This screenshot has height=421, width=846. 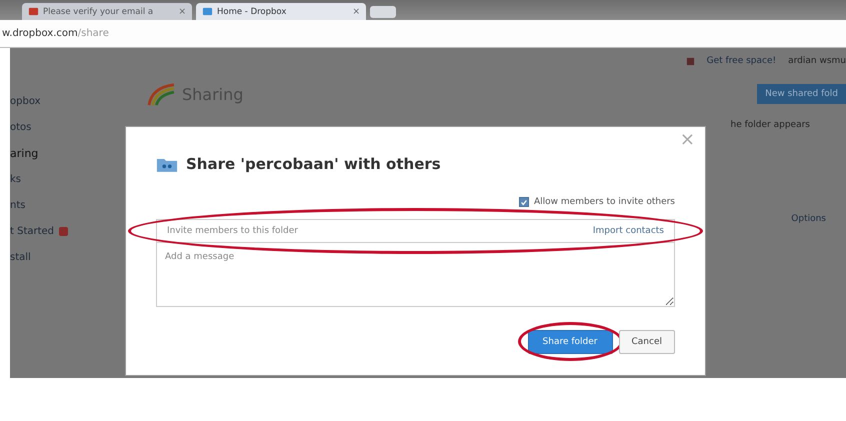 What do you see at coordinates (415, 231) in the screenshot?
I see `invite-field: Invite members to this folder Import contacts` at bounding box center [415, 231].